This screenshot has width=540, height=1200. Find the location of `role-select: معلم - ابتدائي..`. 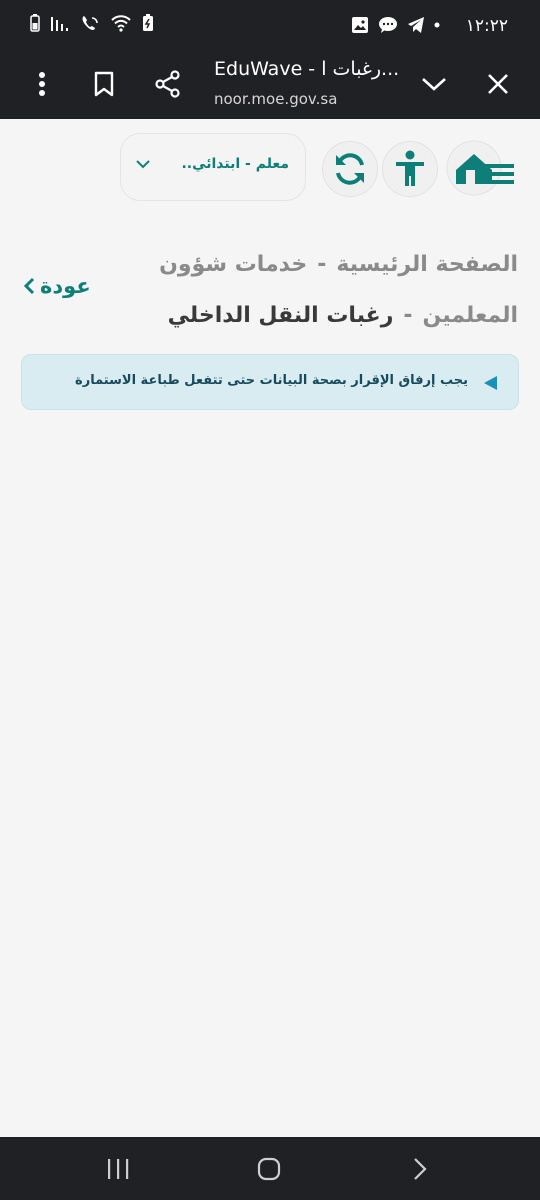

role-select: معلم - ابتدائي.. is located at coordinates (213, 167).